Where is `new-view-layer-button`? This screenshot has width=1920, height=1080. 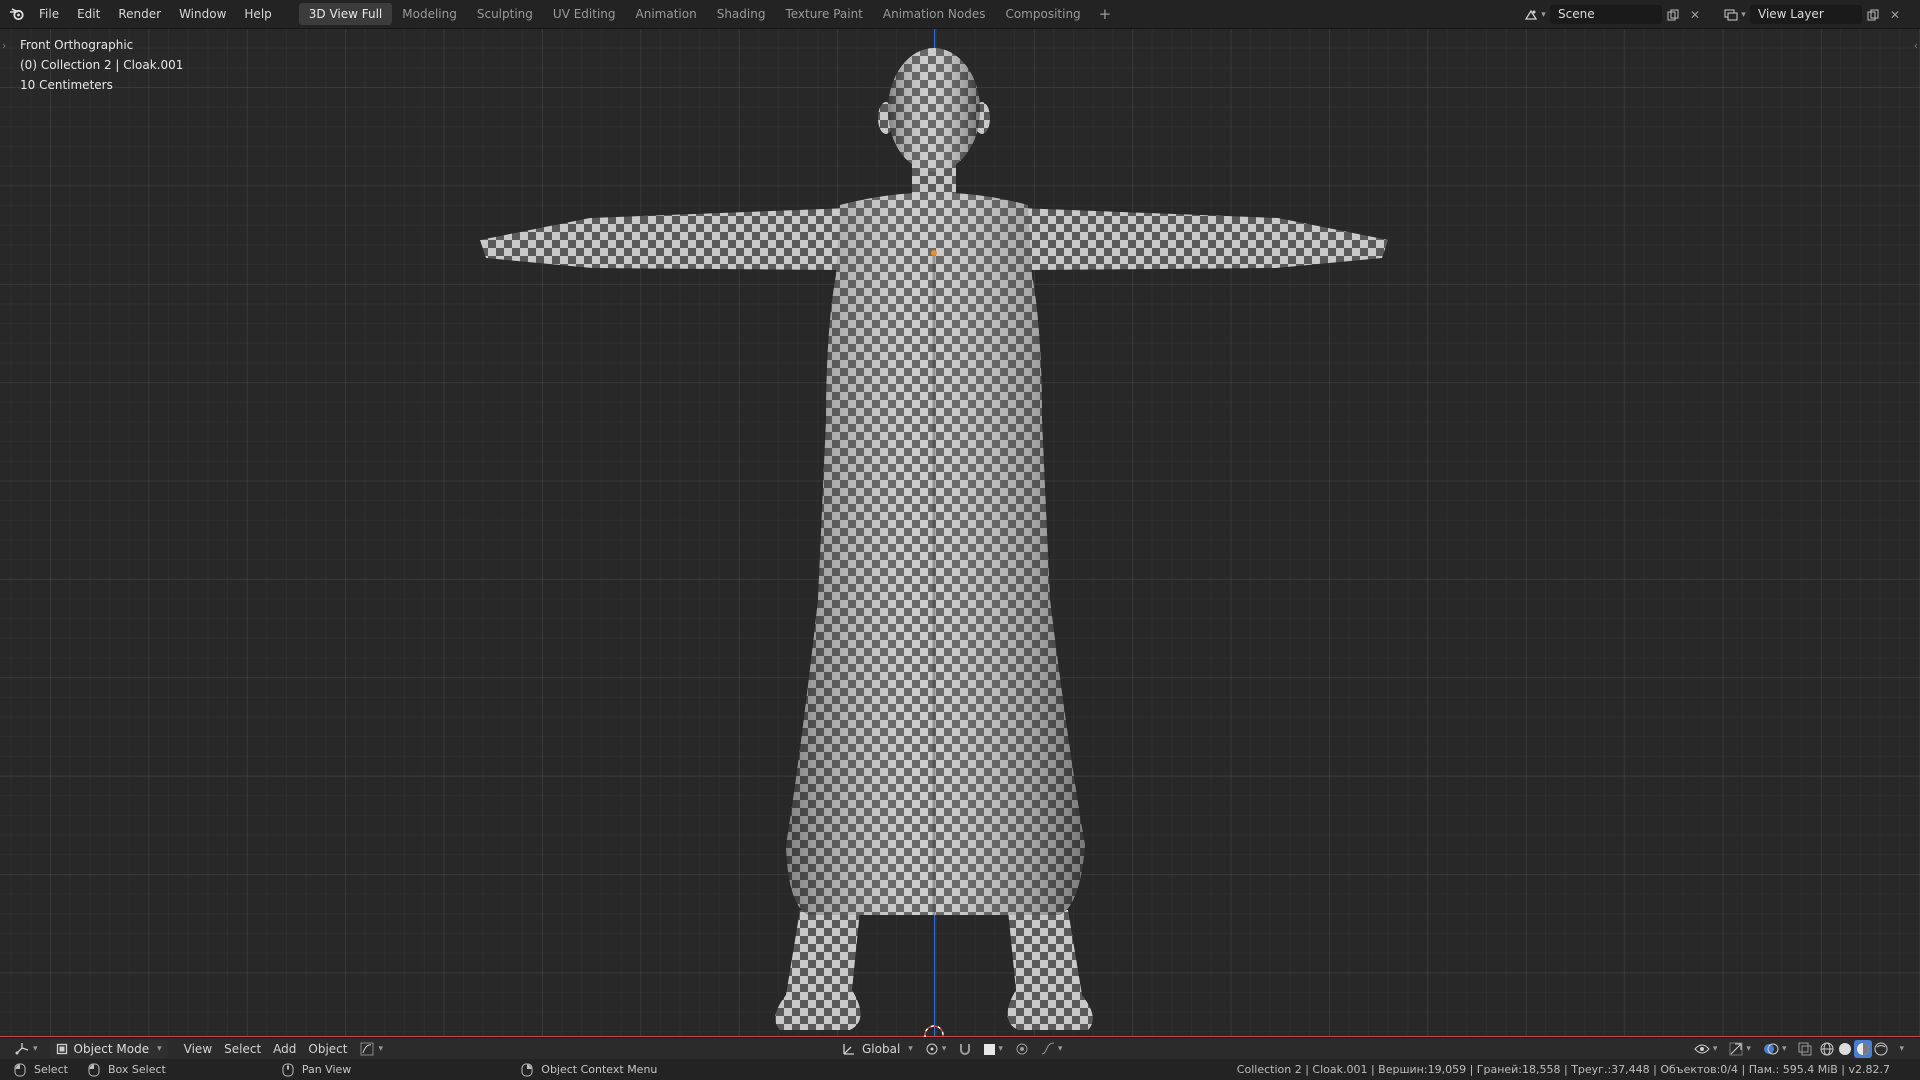
new-view-layer-button is located at coordinates (1873, 15).